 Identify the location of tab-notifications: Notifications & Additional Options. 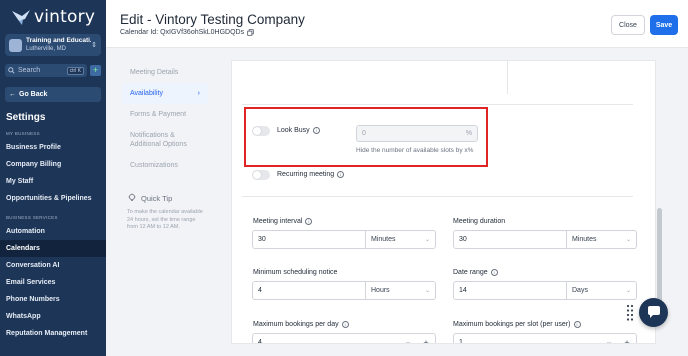
(165, 140).